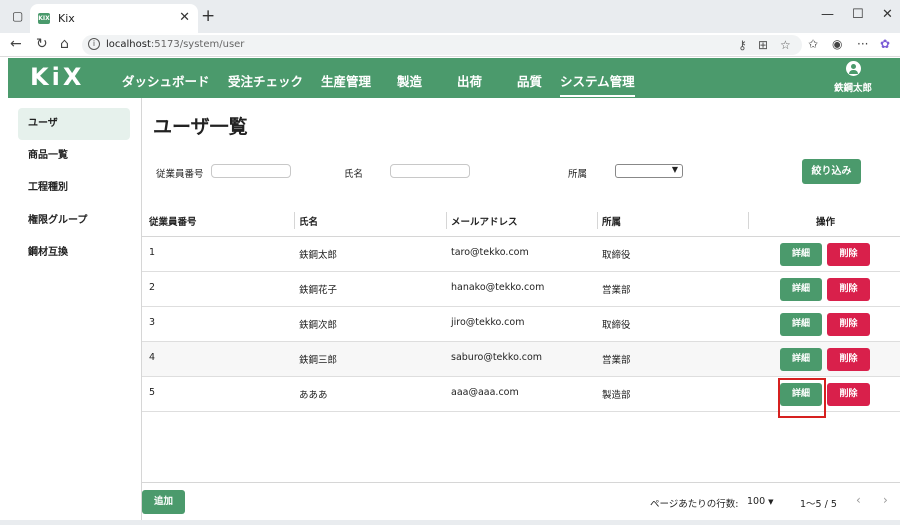 This screenshot has width=900, height=525. What do you see at coordinates (785, 45) in the screenshot?
I see `favorite-star-icon: ☆` at bounding box center [785, 45].